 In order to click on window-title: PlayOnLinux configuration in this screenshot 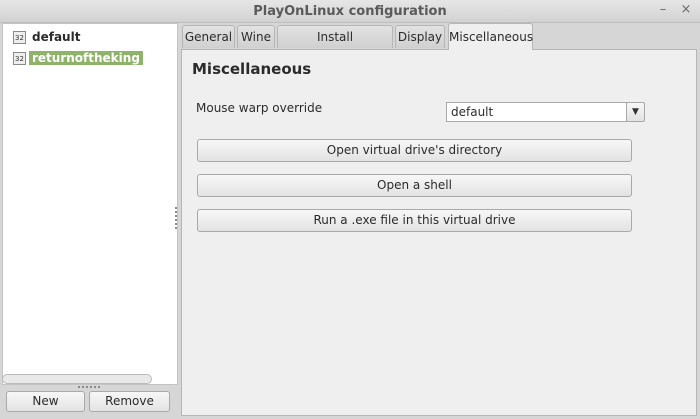, I will do `click(350, 11)`.